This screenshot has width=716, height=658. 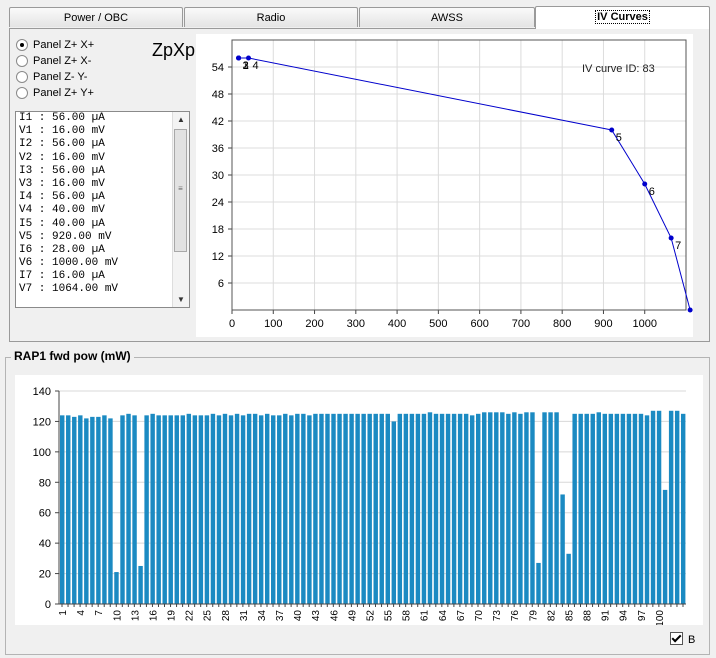 I want to click on bar-y-tick-label: 140, so click(x=42, y=392).